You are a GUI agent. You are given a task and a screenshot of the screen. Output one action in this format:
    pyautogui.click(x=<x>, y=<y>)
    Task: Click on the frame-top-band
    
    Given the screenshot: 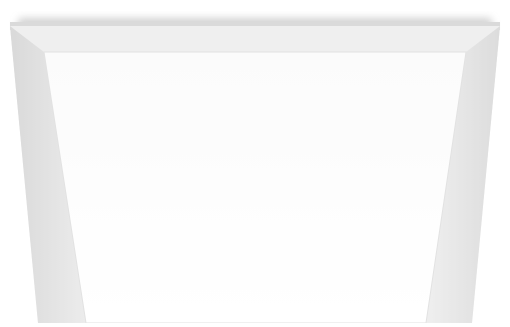 What is the action you would take?
    pyautogui.click(x=255, y=39)
    